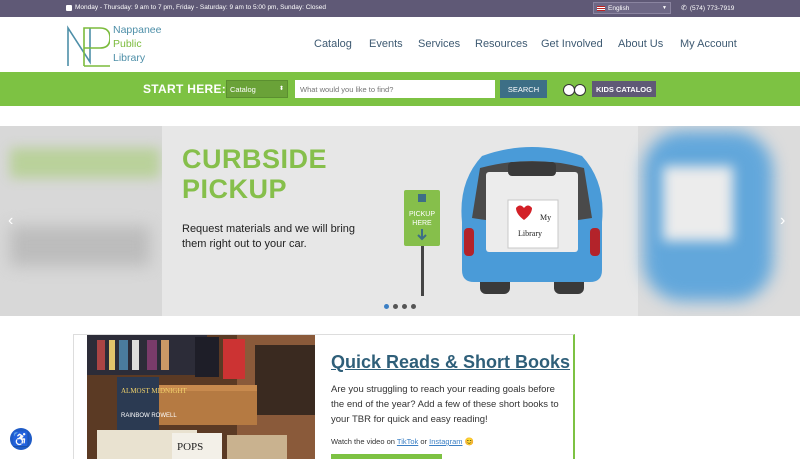  Describe the element at coordinates (523, 89) in the screenshot. I see `search-button: SEARCH` at that location.